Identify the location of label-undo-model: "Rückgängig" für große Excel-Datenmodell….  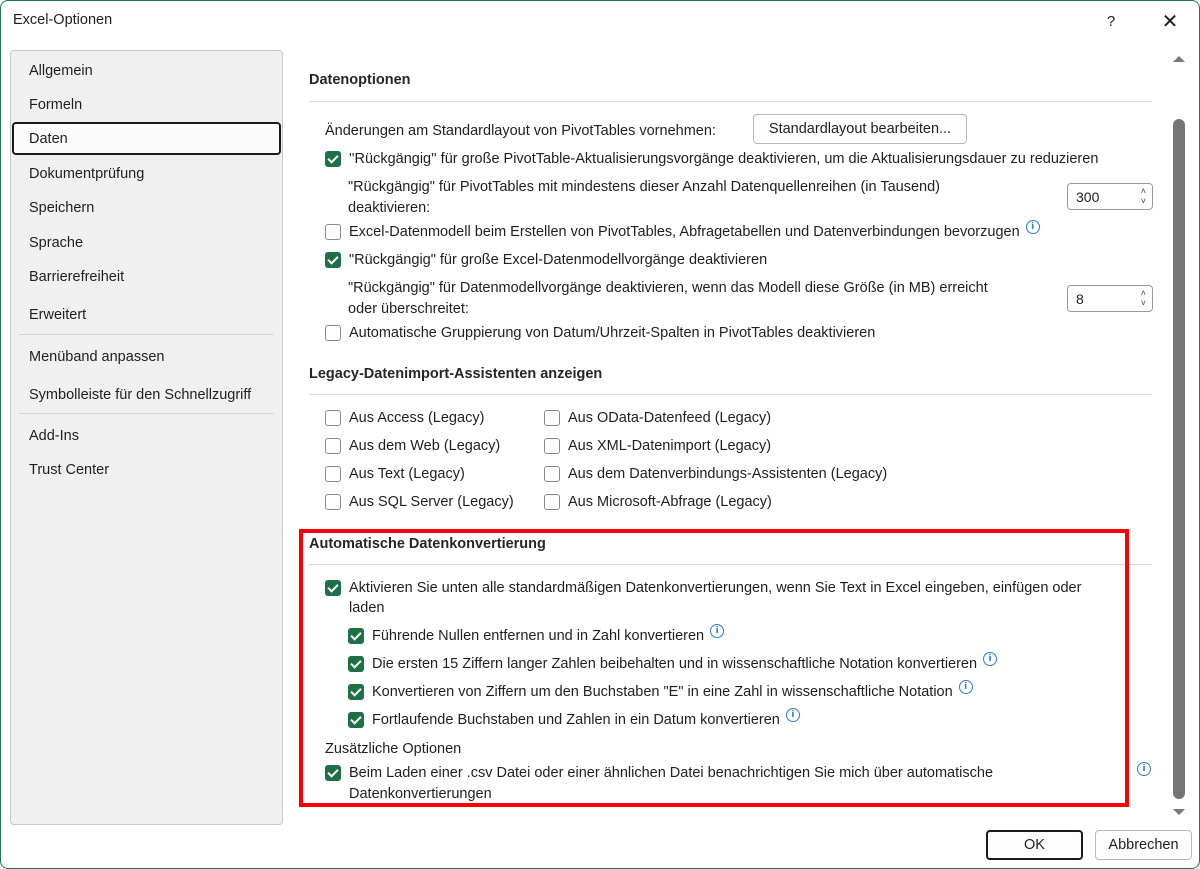
(558, 260).